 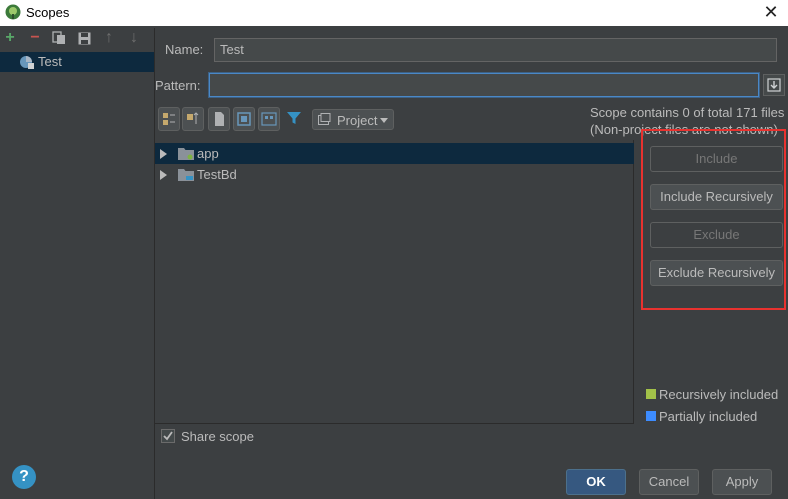 I want to click on project-icon, so click(x=324, y=119).